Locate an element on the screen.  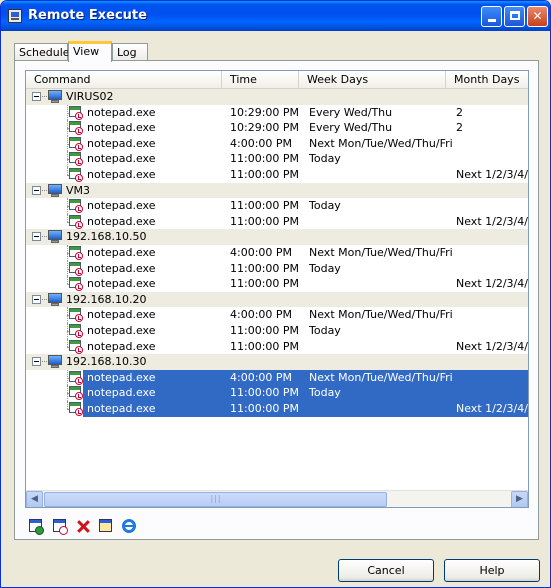
add-task-icon is located at coordinates (60, 526).